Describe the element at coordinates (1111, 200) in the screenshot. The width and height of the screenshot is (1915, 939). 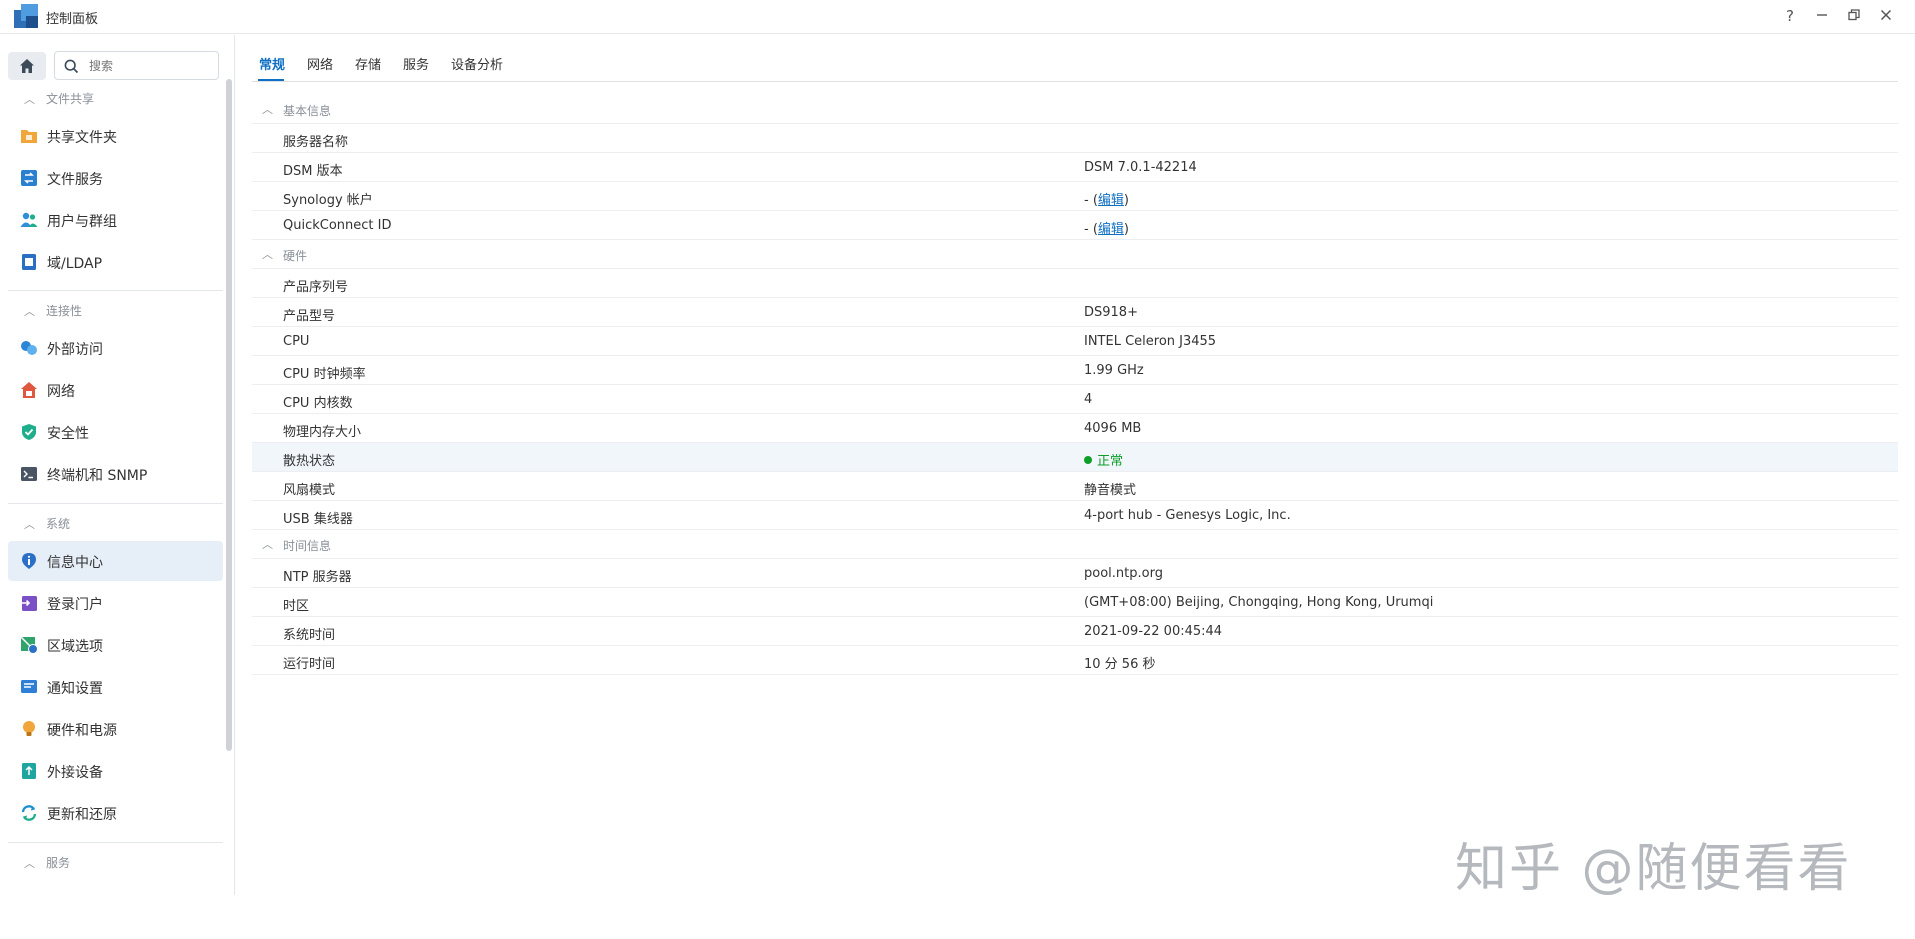
I see `edit-synology-account-link: 编辑` at that location.